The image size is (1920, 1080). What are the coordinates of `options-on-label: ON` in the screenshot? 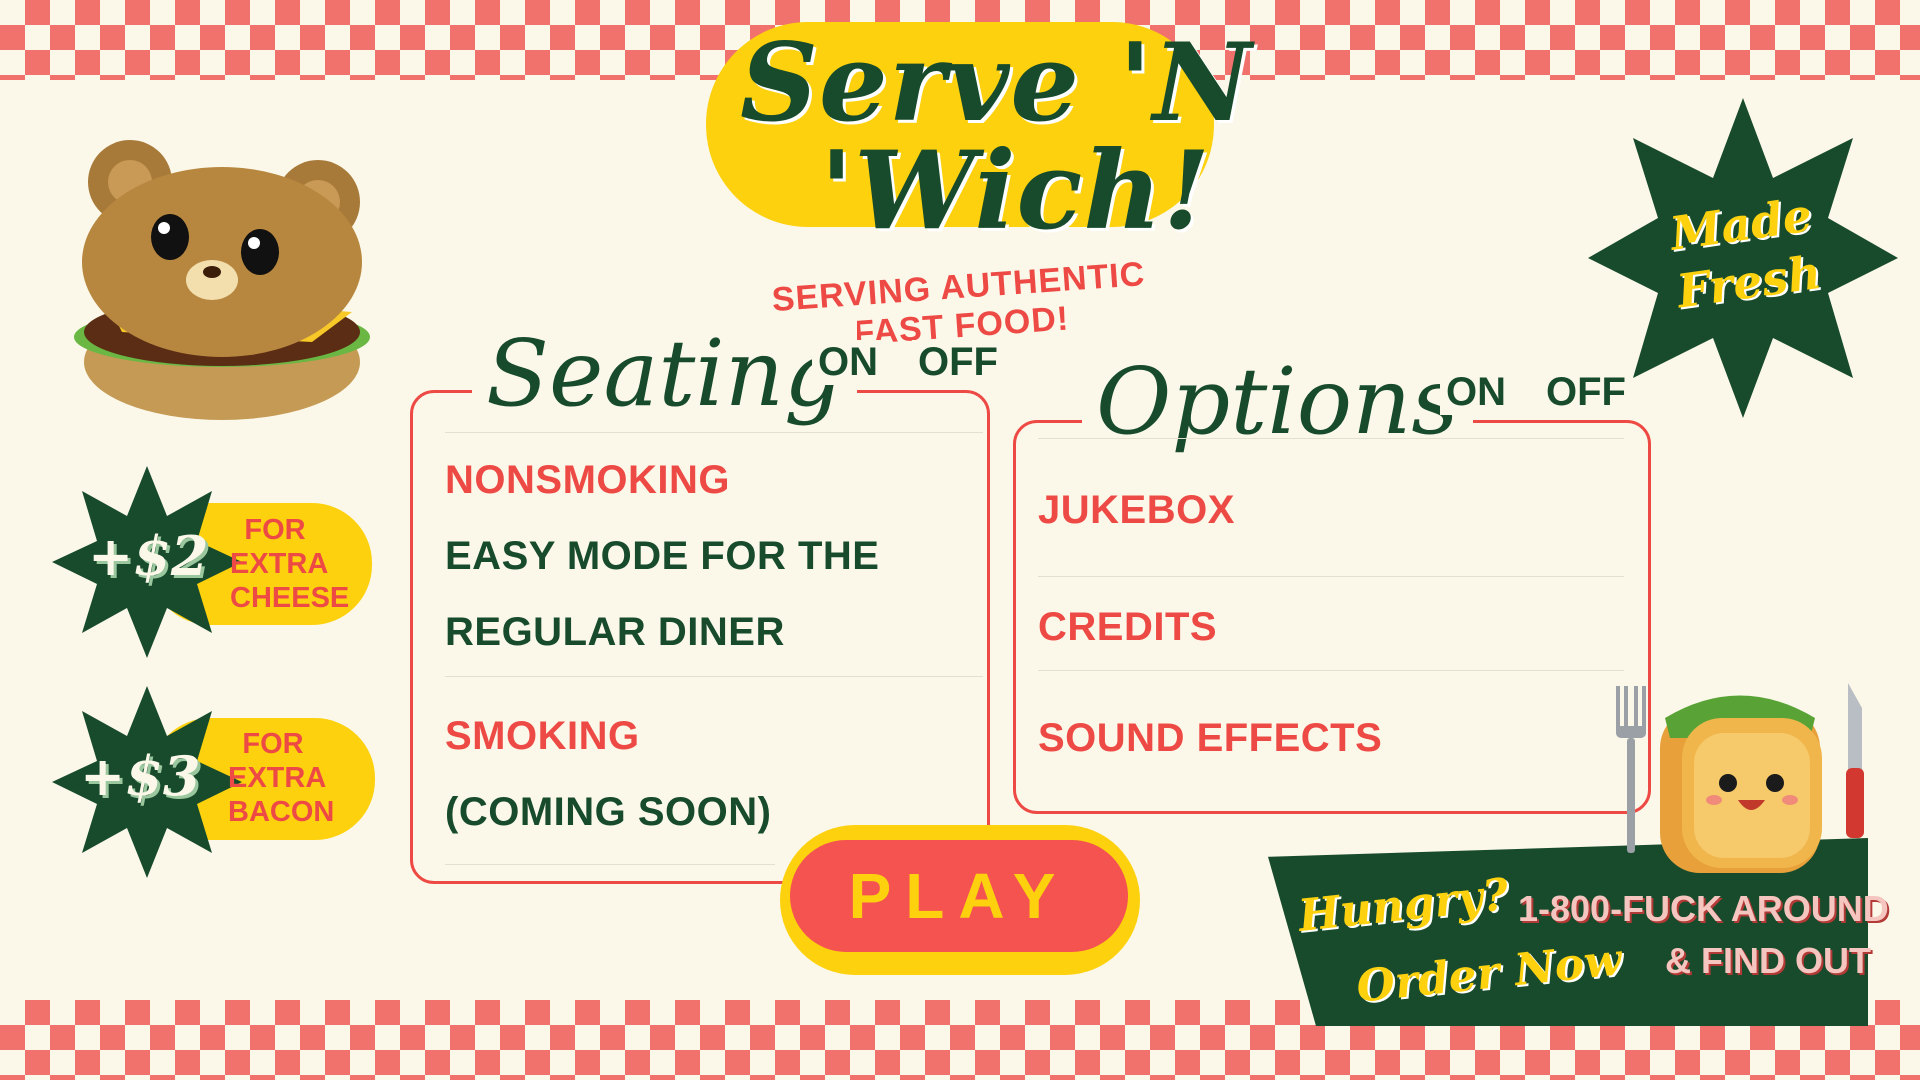 It's located at (1476, 392).